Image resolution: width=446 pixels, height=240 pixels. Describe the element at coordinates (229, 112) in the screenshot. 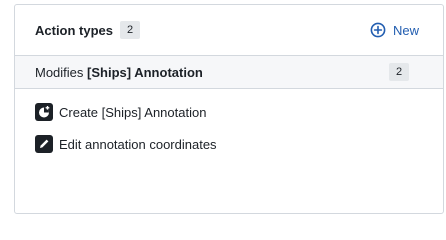

I see `action-item-create: Create [Ships] Annotation` at that location.